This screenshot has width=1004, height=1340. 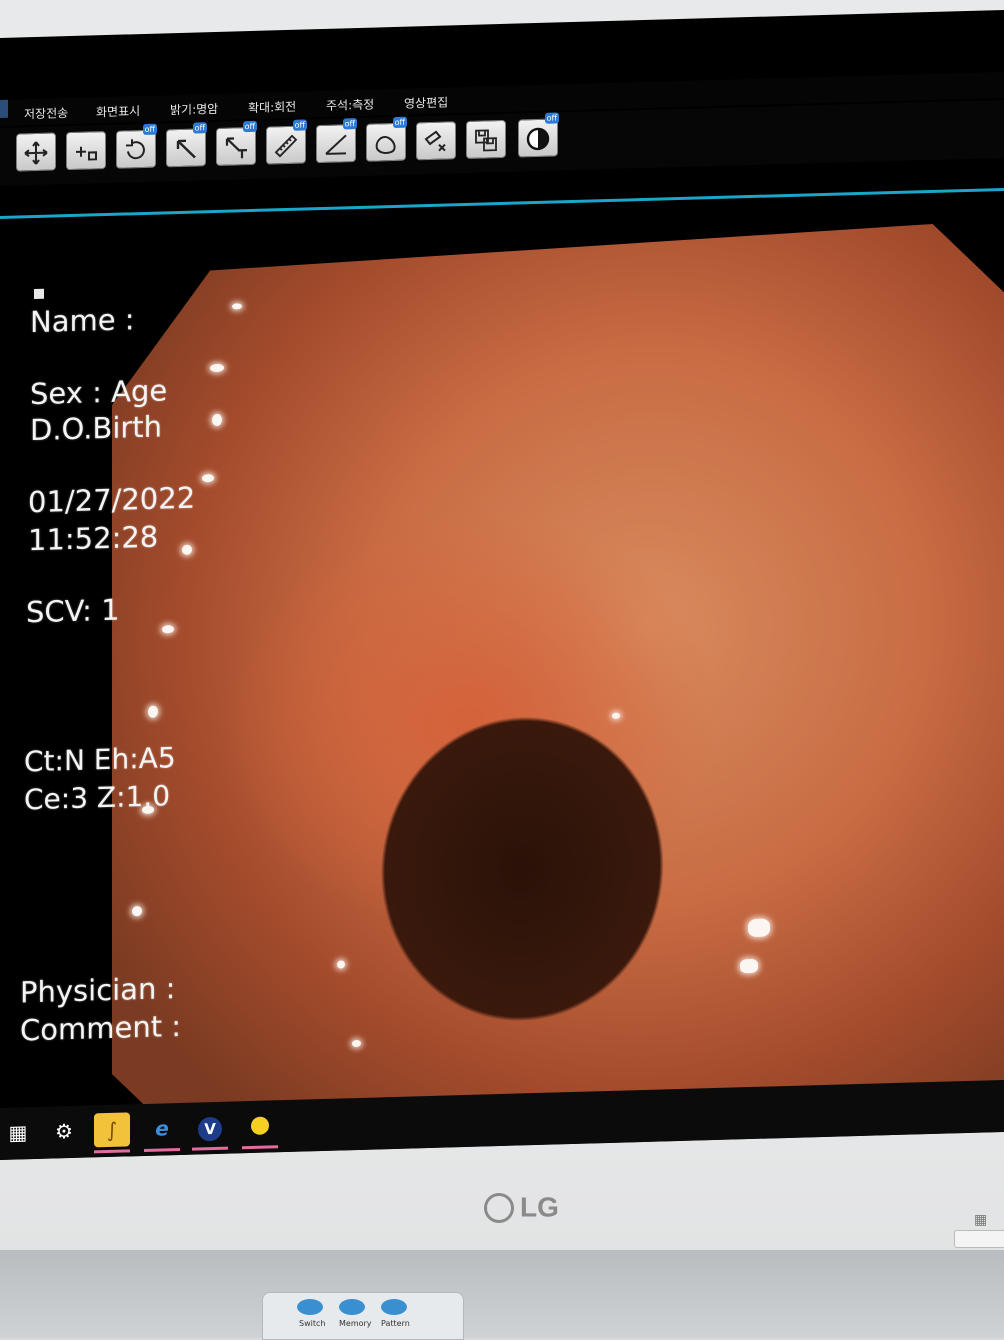 I want to click on windows-start-icon: ▦, so click(x=18, y=1132).